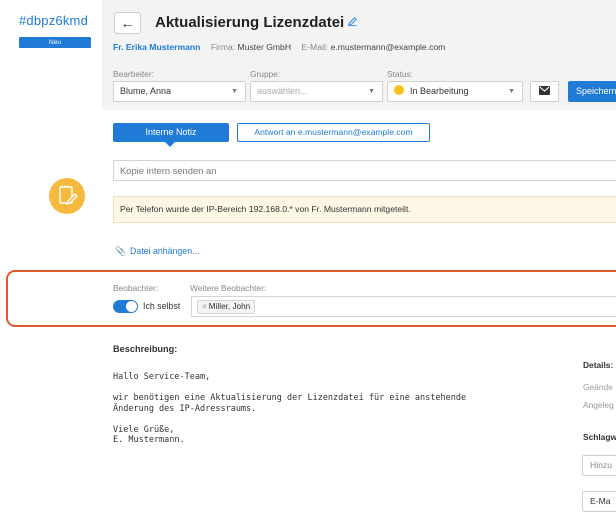 This screenshot has height=518, width=616. Describe the element at coordinates (250, 22) in the screenshot. I see `title-text: Aktualisierung Lizenzdatei` at that location.